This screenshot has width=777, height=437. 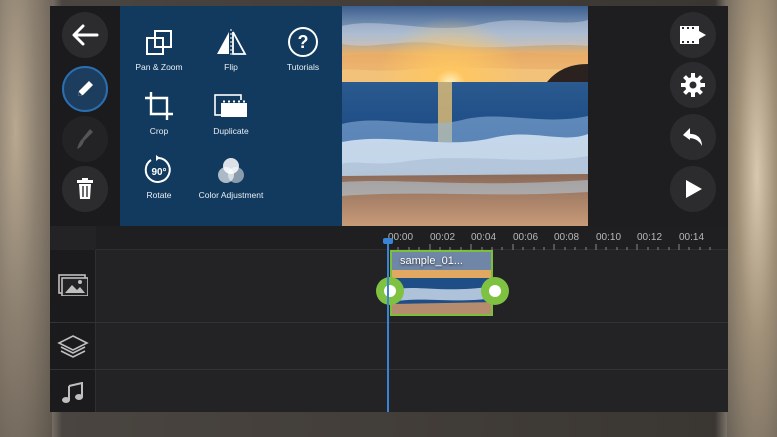 I want to click on color-adjustment-icon, so click(x=231, y=170).